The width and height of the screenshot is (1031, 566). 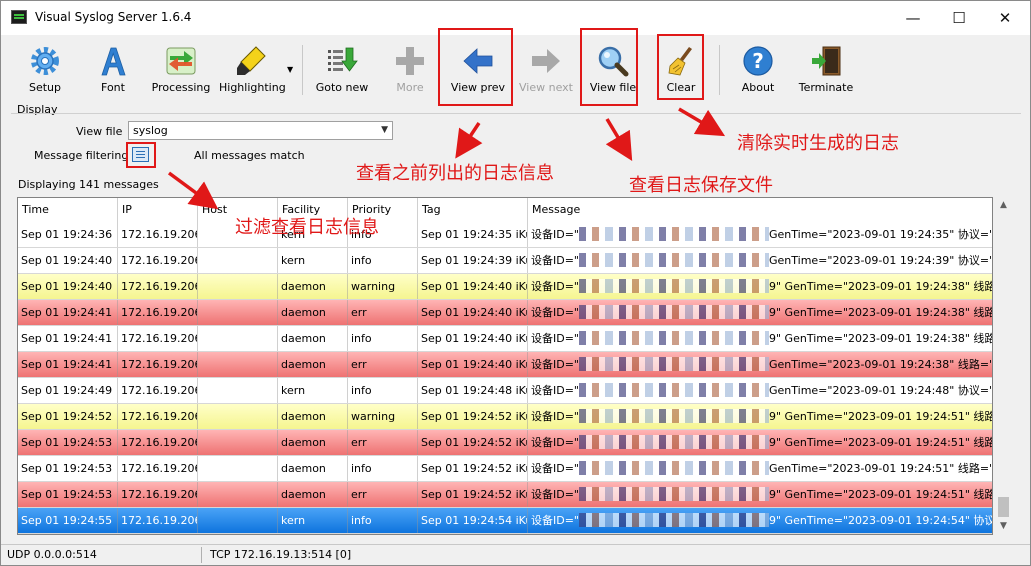 I want to click on setup-button: Setup, so click(x=45, y=69).